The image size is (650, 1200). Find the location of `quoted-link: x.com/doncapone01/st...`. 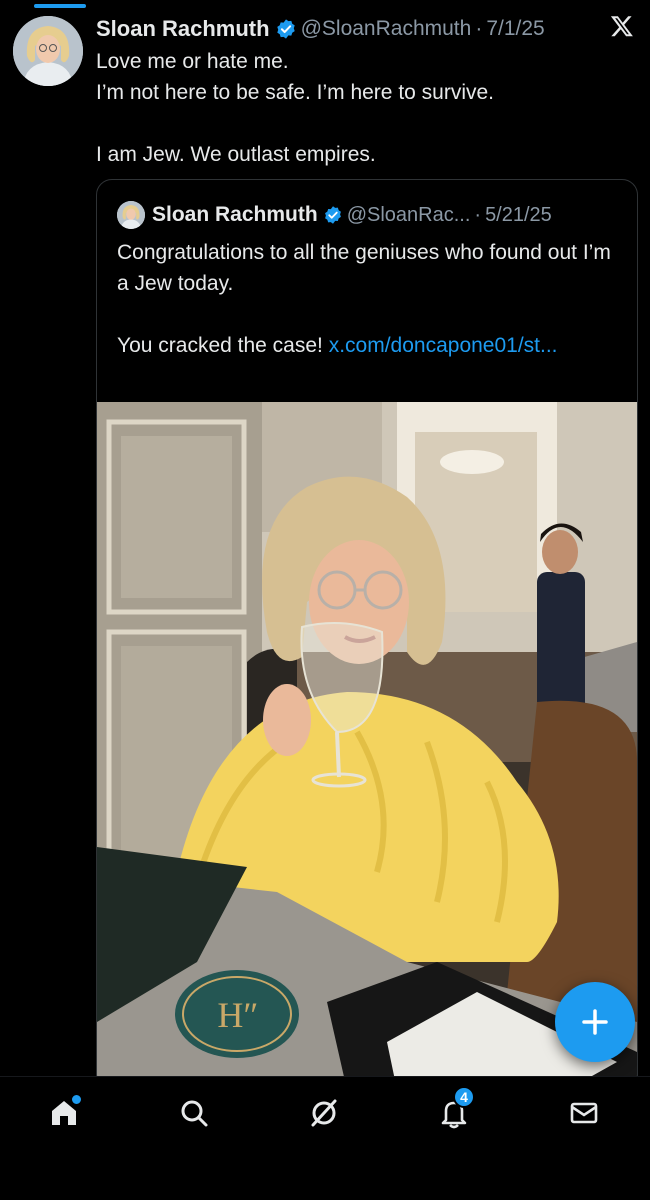

quoted-link: x.com/doncapone01/st... is located at coordinates (443, 345).